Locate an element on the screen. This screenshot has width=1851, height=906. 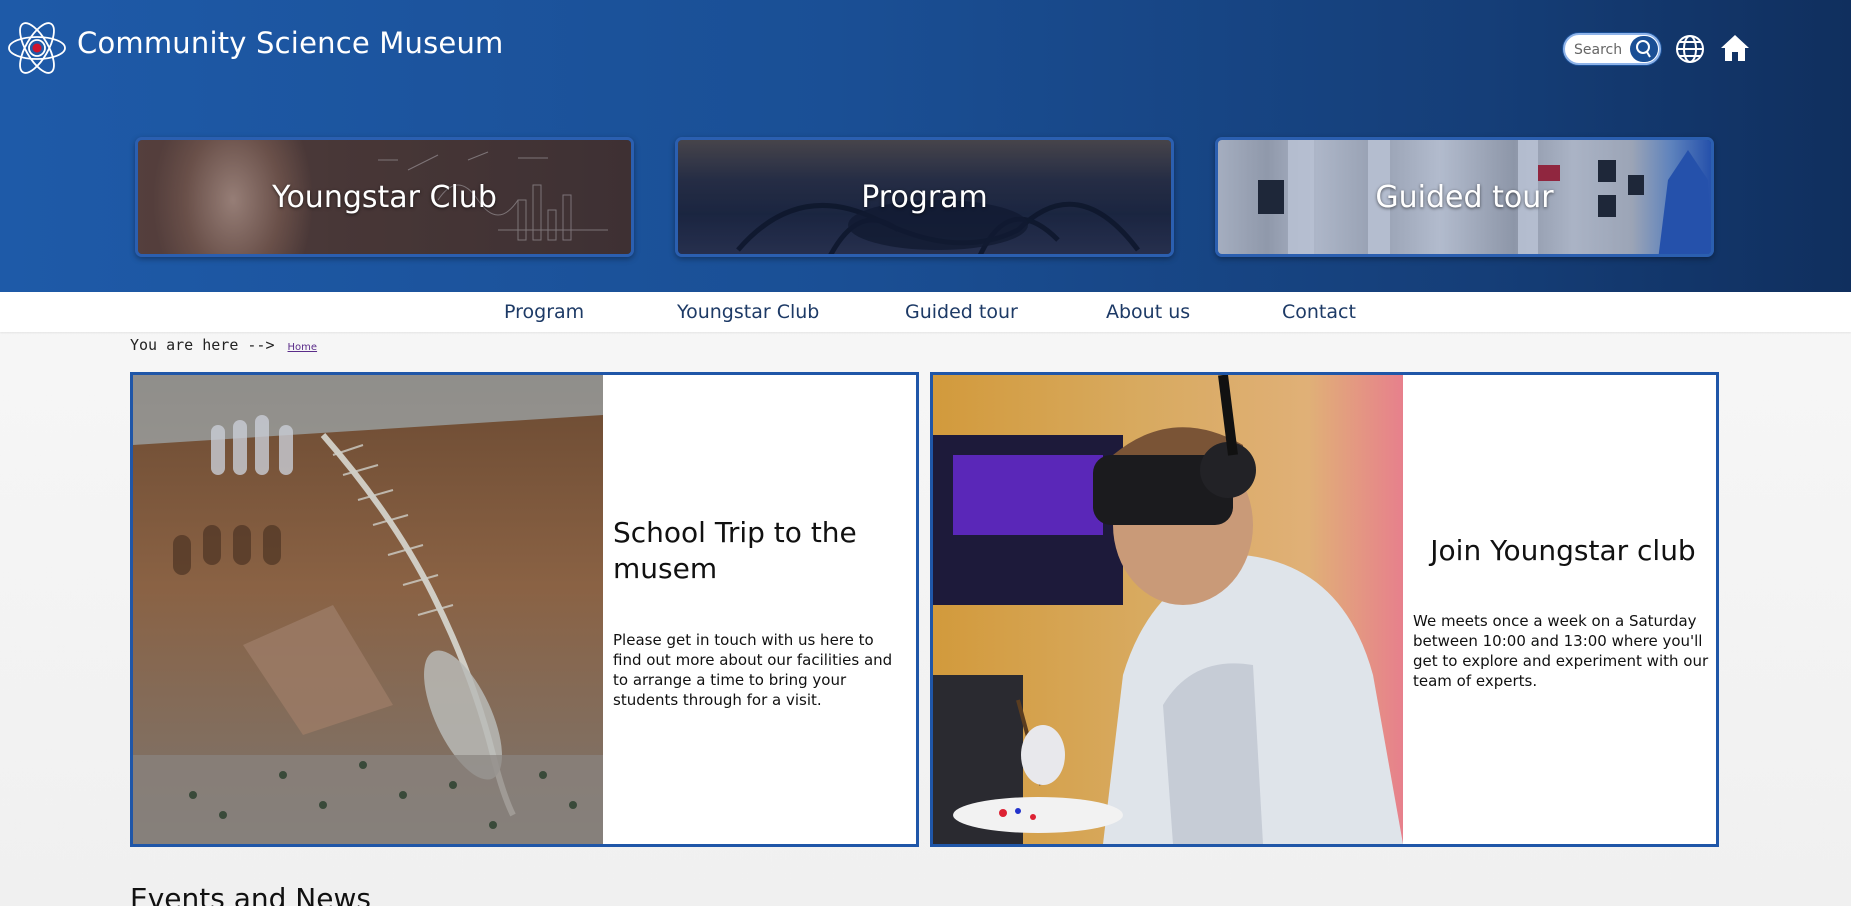
search-input: Search is located at coordinates (1598, 50).